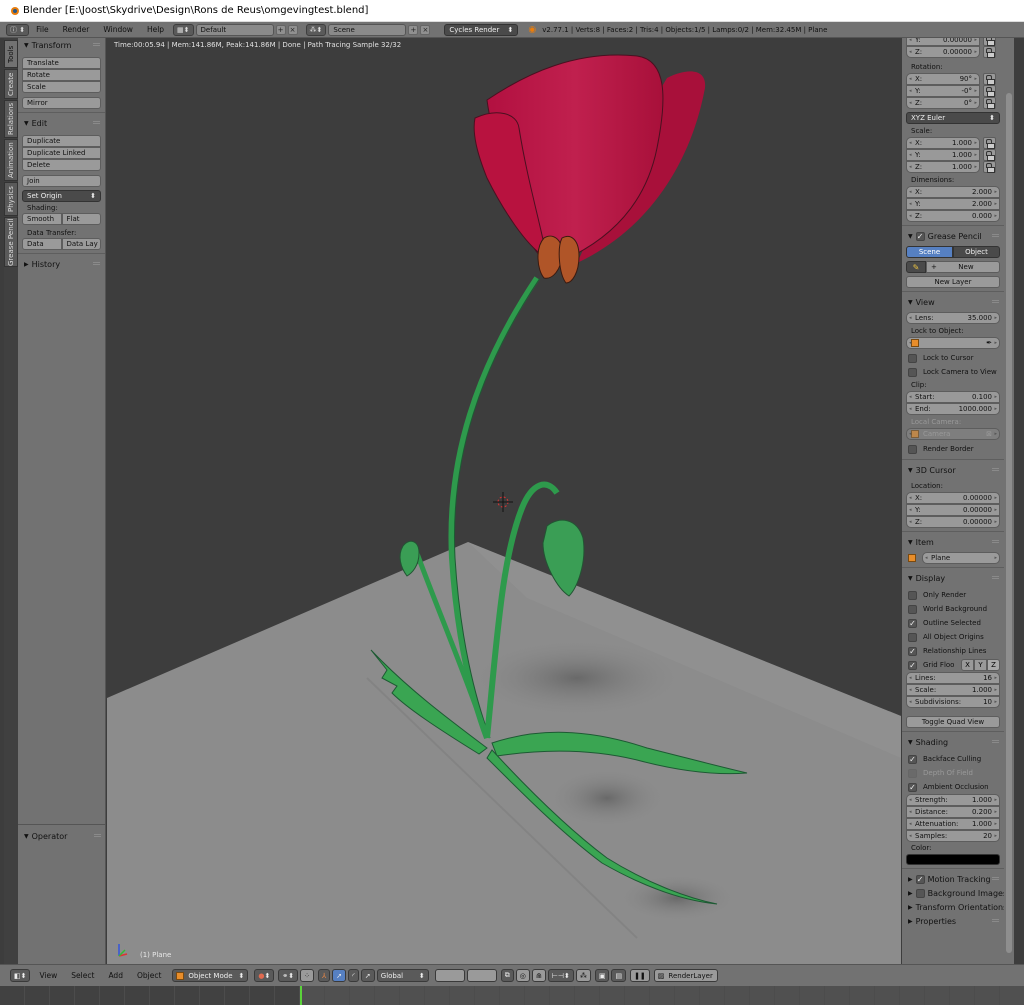 The image size is (1024, 1005). I want to click on menu-file: File, so click(42, 29).